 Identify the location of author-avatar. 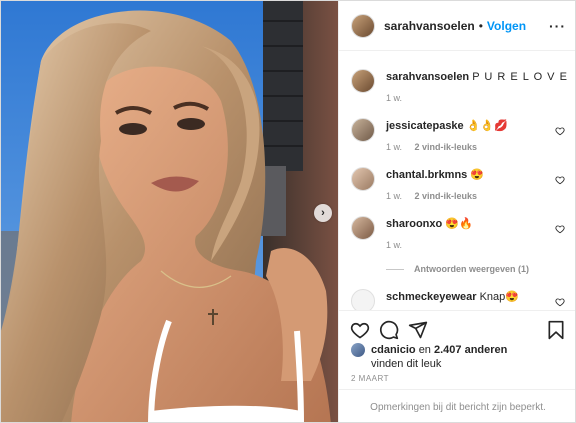
(363, 25).